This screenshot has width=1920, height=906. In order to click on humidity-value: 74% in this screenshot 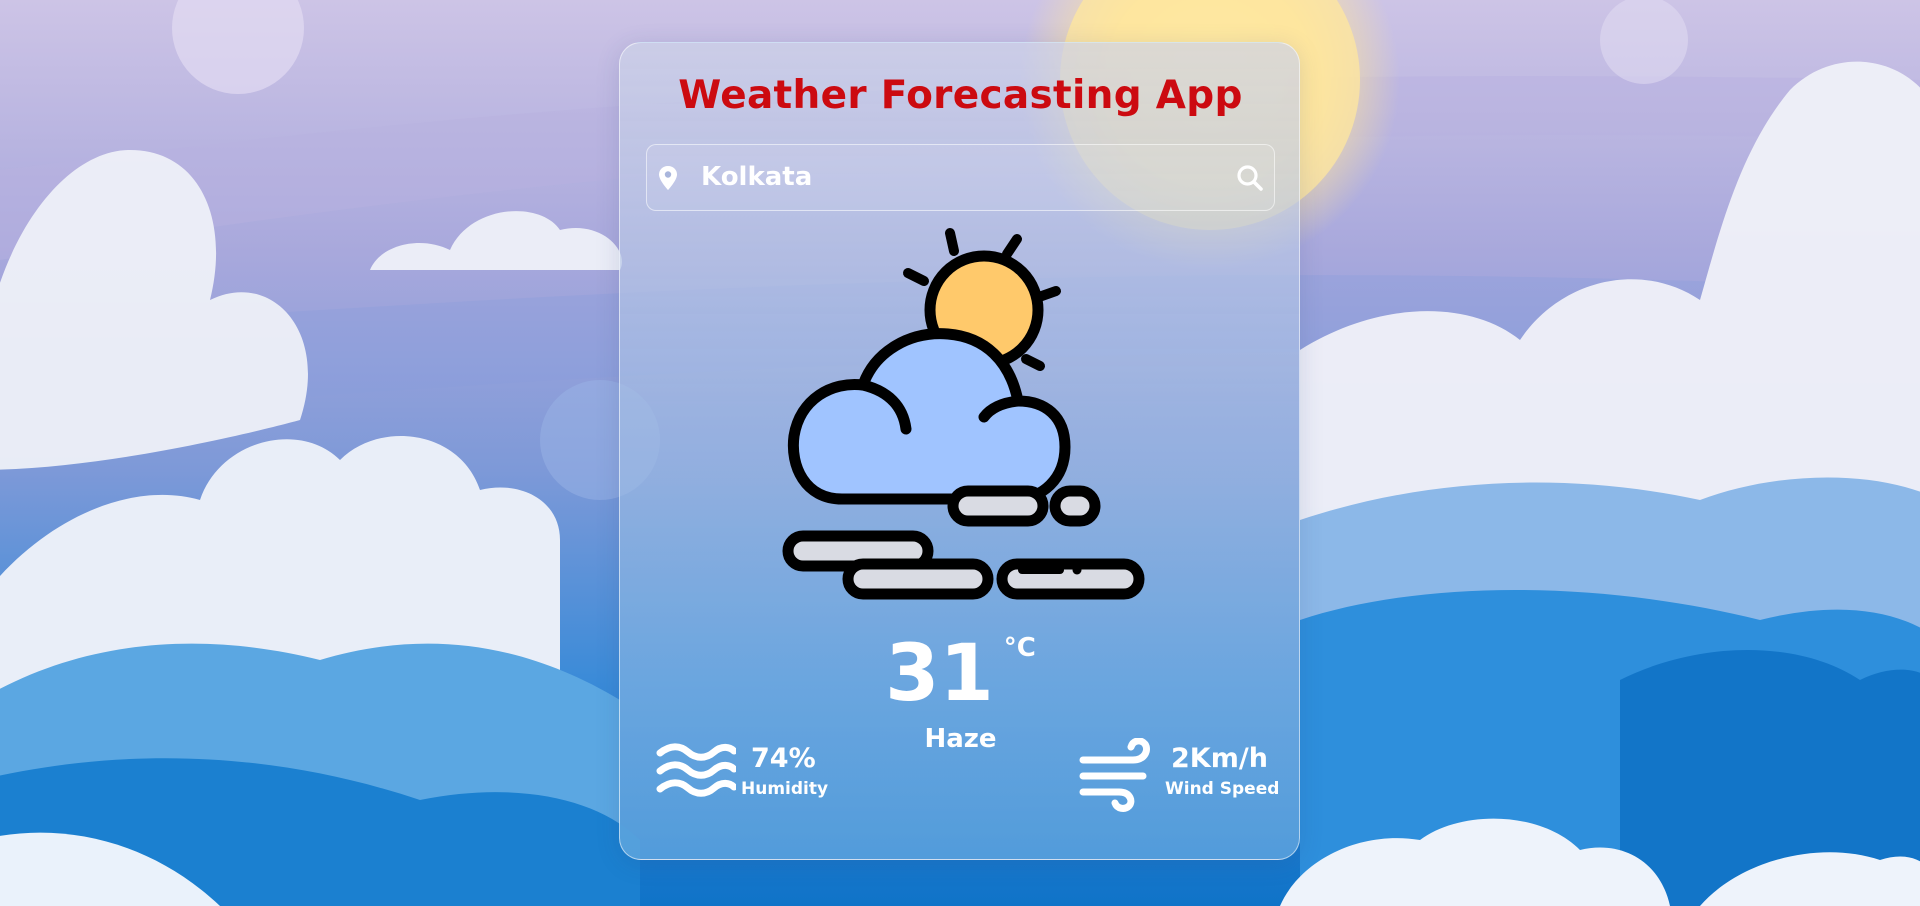, I will do `click(783, 758)`.